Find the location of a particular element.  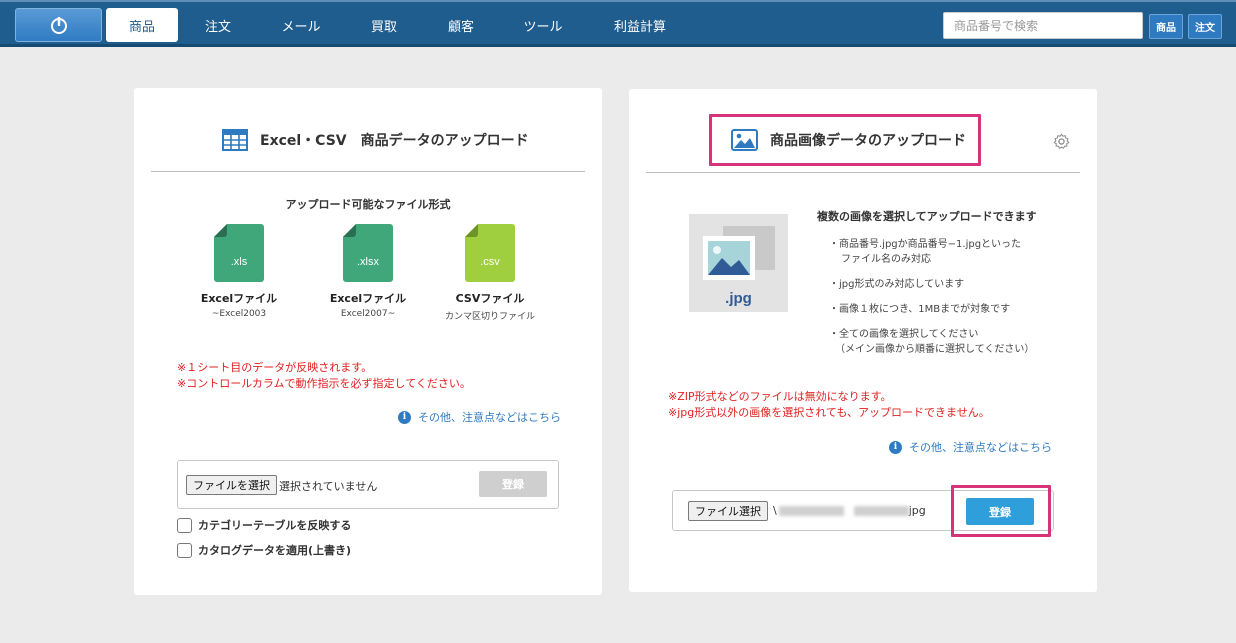

checkbox-label: カテゴリーテーブルを反映する is located at coordinates (275, 525).